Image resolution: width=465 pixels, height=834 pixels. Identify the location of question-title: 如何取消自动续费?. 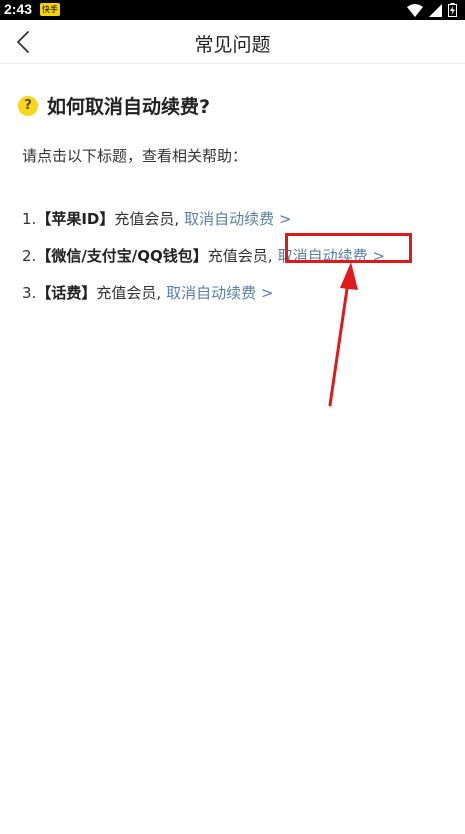
(129, 107).